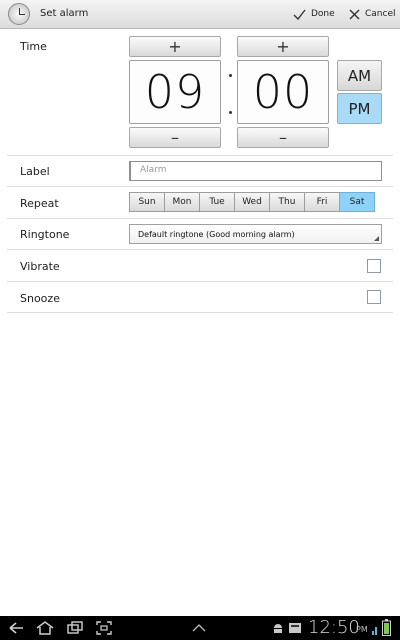  What do you see at coordinates (334, 627) in the screenshot?
I see `status-clock: 12:50` at bounding box center [334, 627].